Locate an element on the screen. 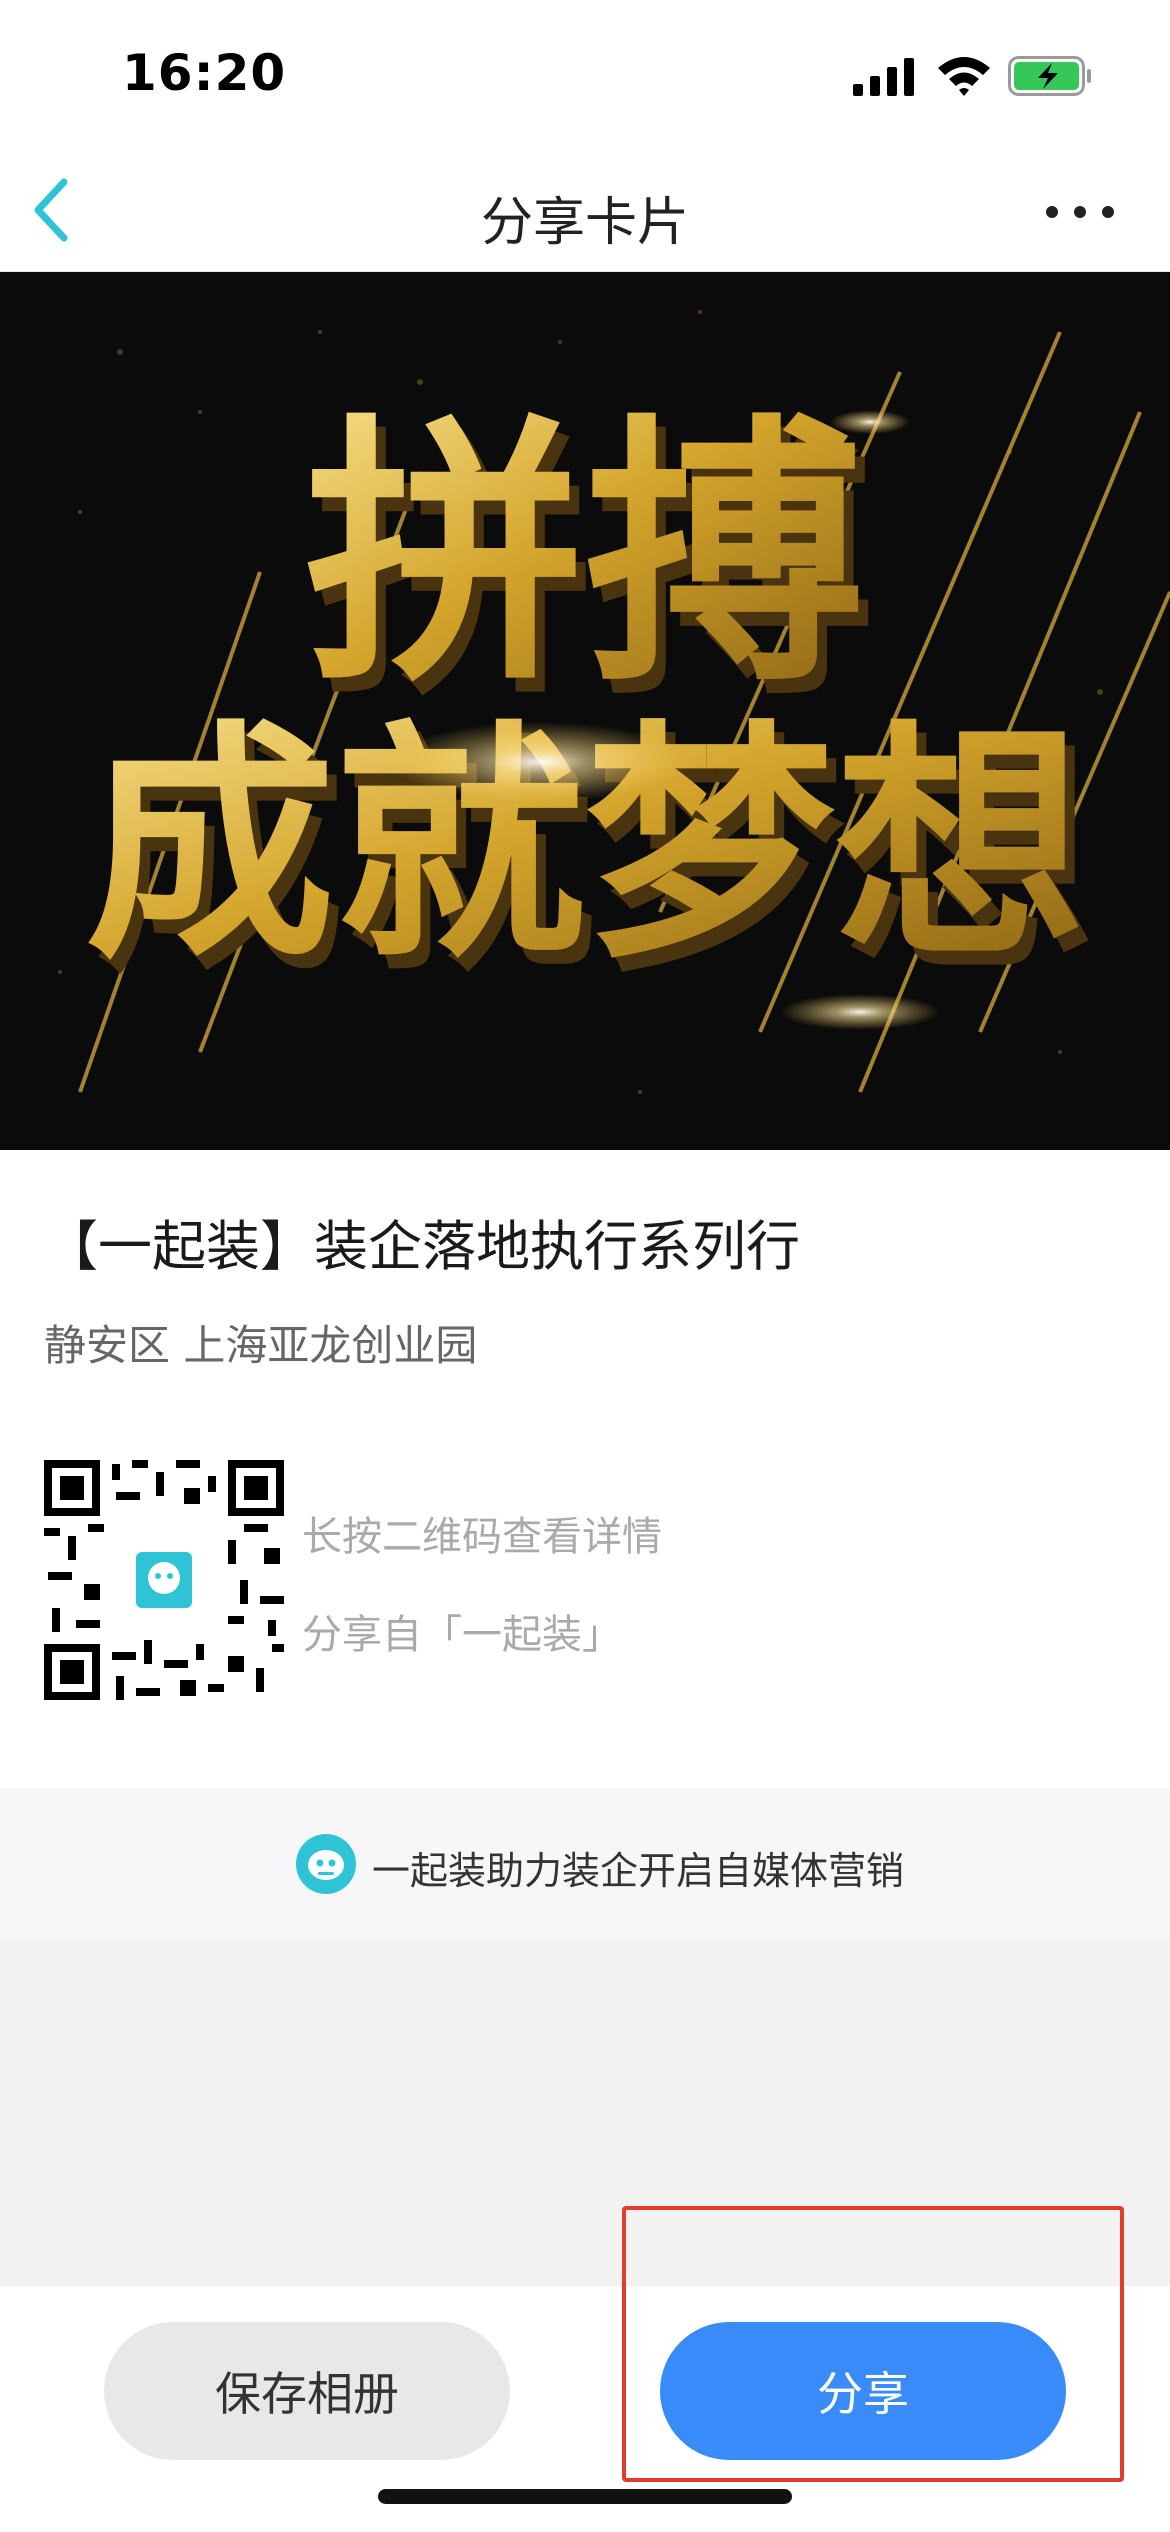 Image resolution: width=1170 pixels, height=2532 pixels. home-indicator is located at coordinates (585, 2496).